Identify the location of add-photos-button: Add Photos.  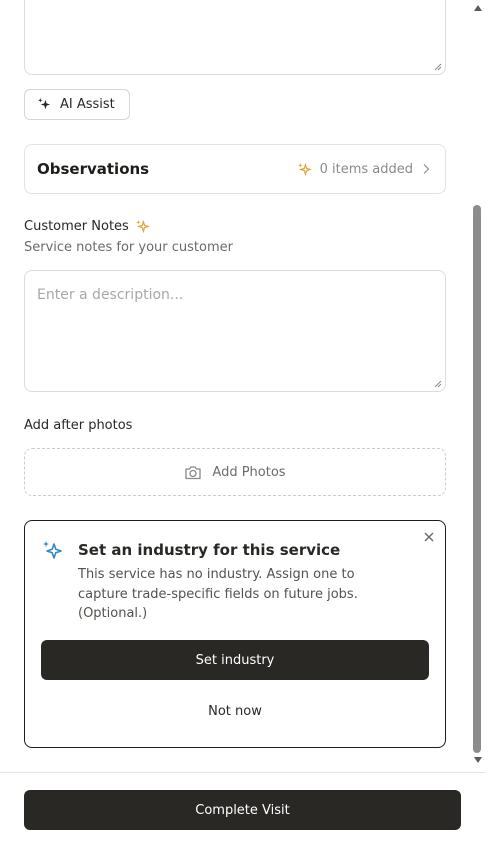
(235, 472).